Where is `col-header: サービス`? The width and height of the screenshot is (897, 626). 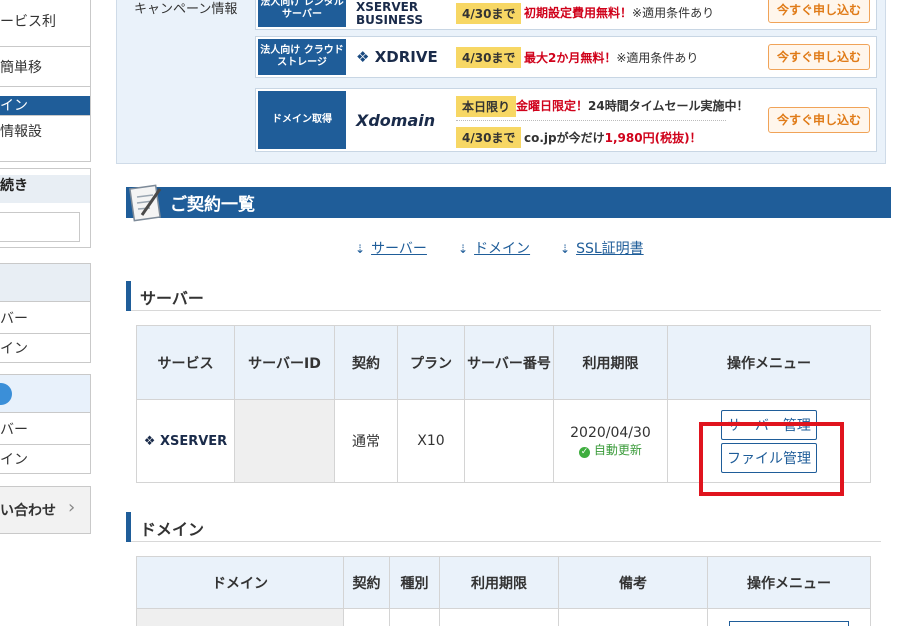 col-header: サービス is located at coordinates (185, 362).